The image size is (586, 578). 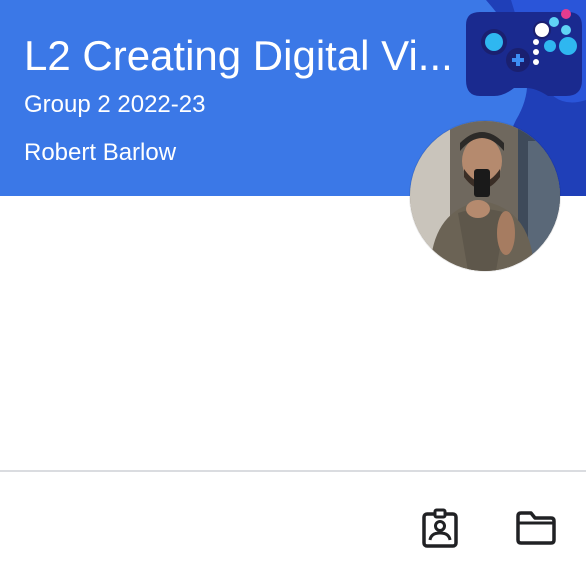 I want to click on your-work-button, so click(x=440, y=528).